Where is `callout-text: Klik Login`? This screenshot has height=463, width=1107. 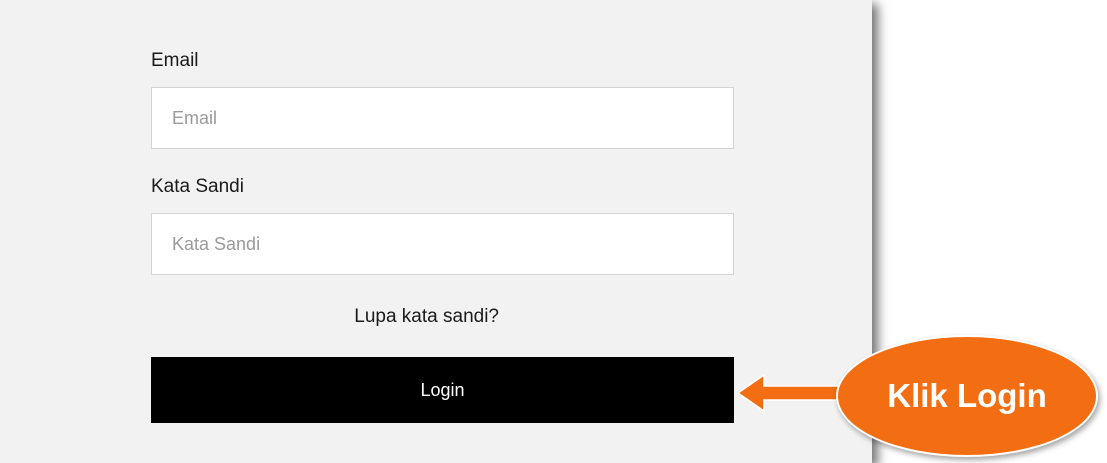
callout-text: Klik Login is located at coordinates (967, 395).